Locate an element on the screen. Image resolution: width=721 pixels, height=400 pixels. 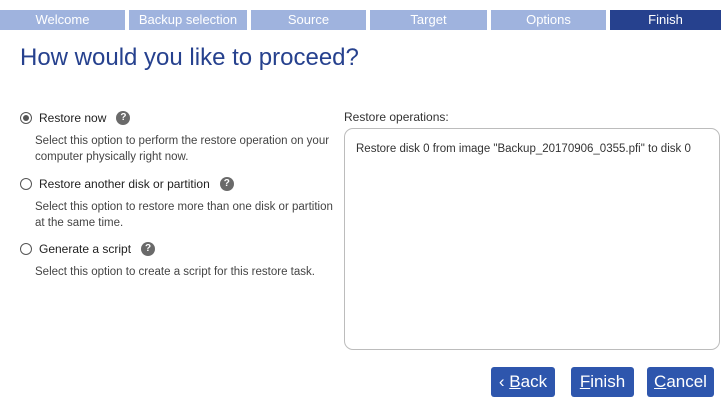
back-button: ‹ Back is located at coordinates (523, 382).